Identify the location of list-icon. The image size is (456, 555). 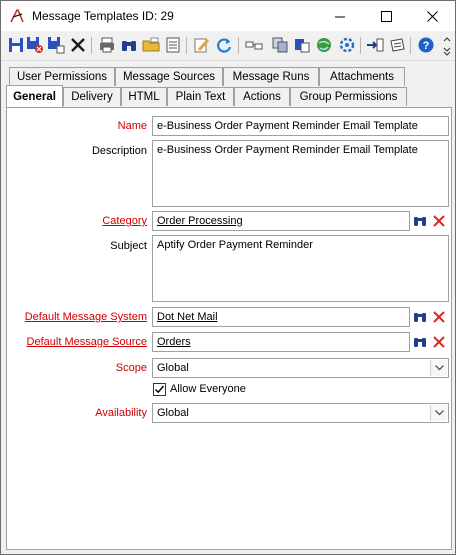
(173, 45).